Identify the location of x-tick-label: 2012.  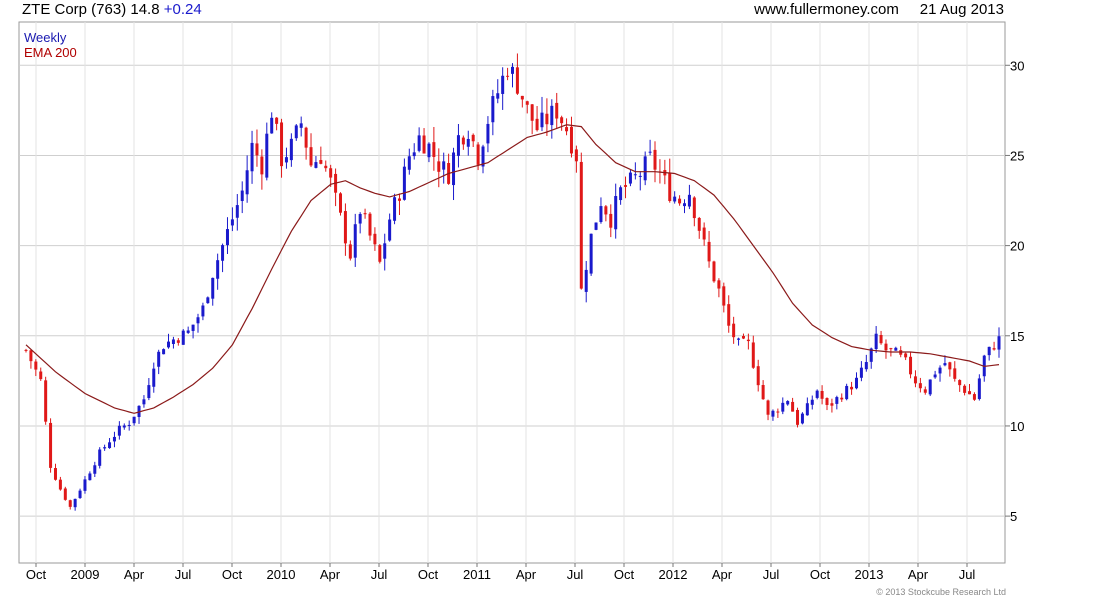
(673, 574).